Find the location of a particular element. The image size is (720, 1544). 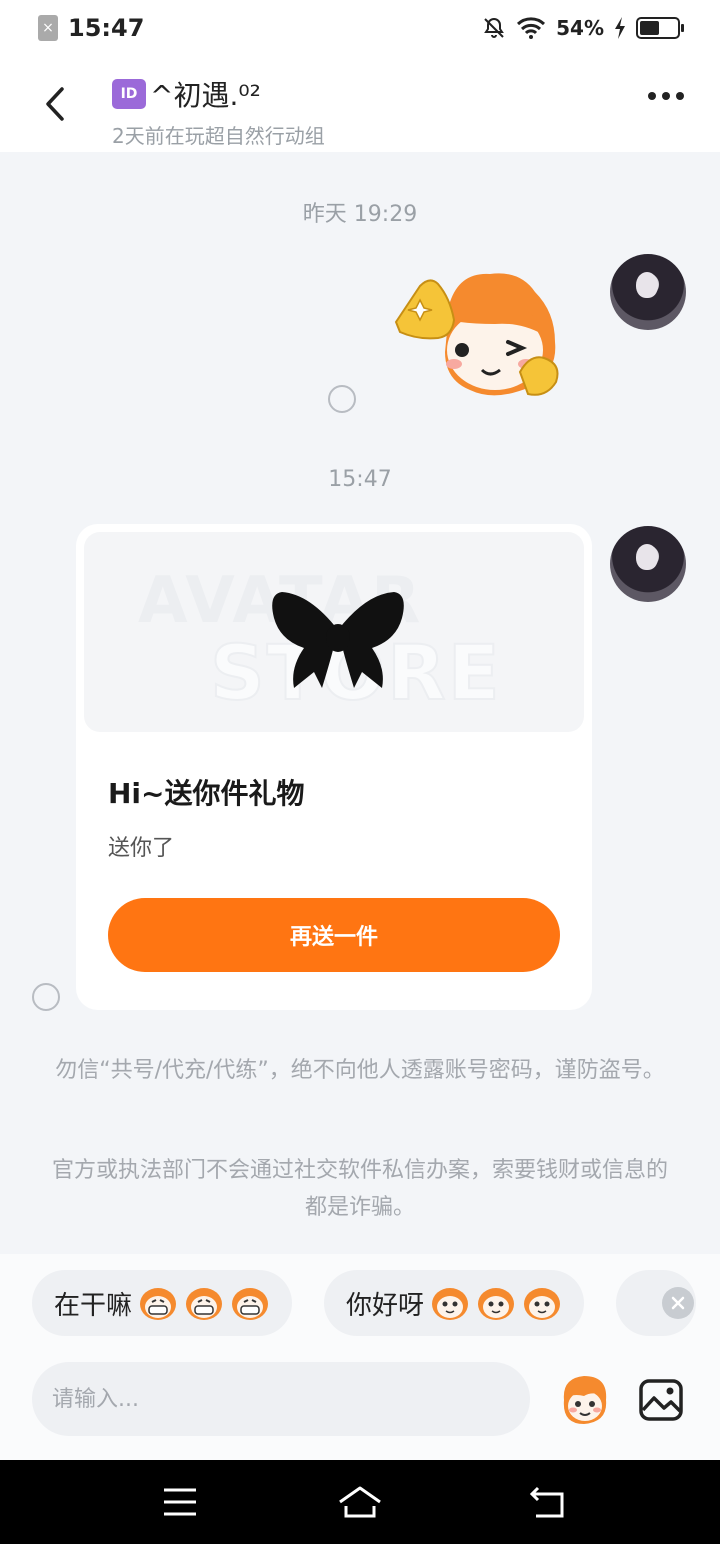

security-warning: 勿信“共号/代充/代练”，绝不向他人透露账号密码，谨防盗号。 is located at coordinates (360, 1070).